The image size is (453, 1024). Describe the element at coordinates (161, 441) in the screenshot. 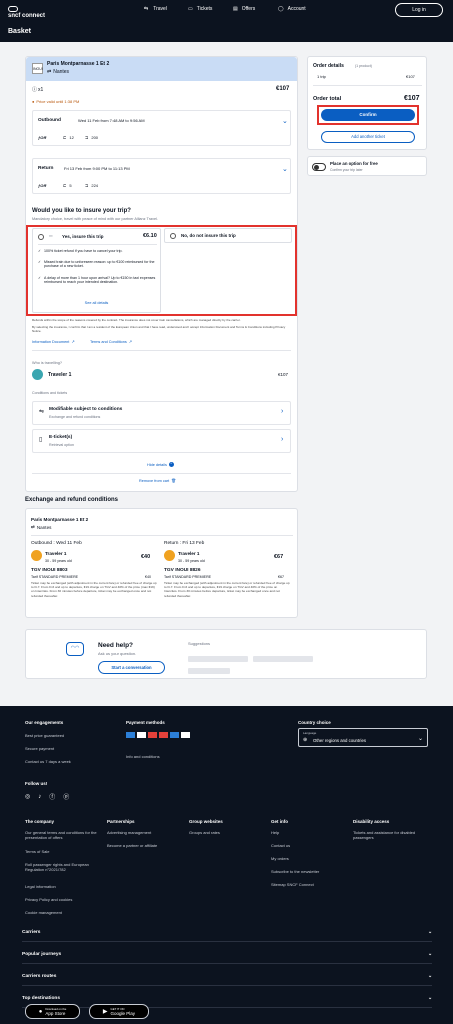

I see `eticket-row: ▯ E-ticket(s) Retrieval option ›` at that location.